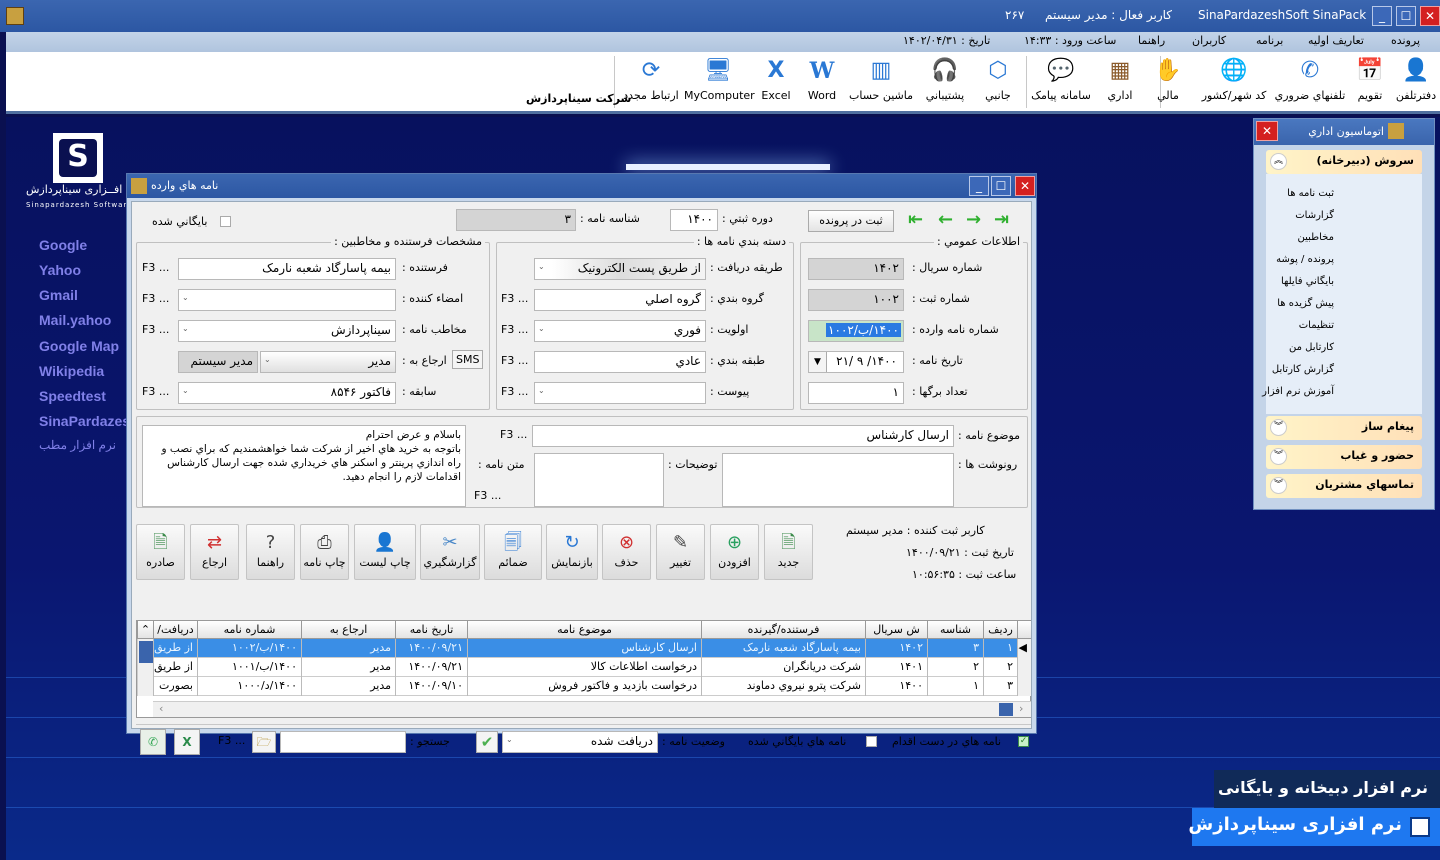 This screenshot has width=1440, height=860. I want to click on row-indicator-icon: ◀, so click(1024, 648).